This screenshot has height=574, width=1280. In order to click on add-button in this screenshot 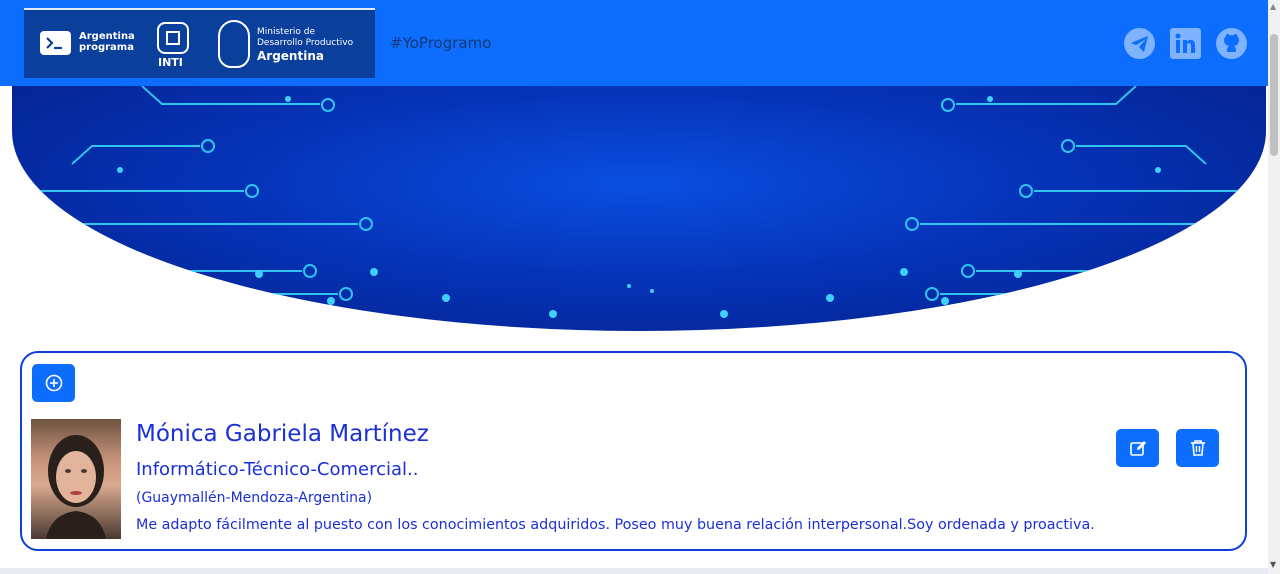, I will do `click(53, 383)`.